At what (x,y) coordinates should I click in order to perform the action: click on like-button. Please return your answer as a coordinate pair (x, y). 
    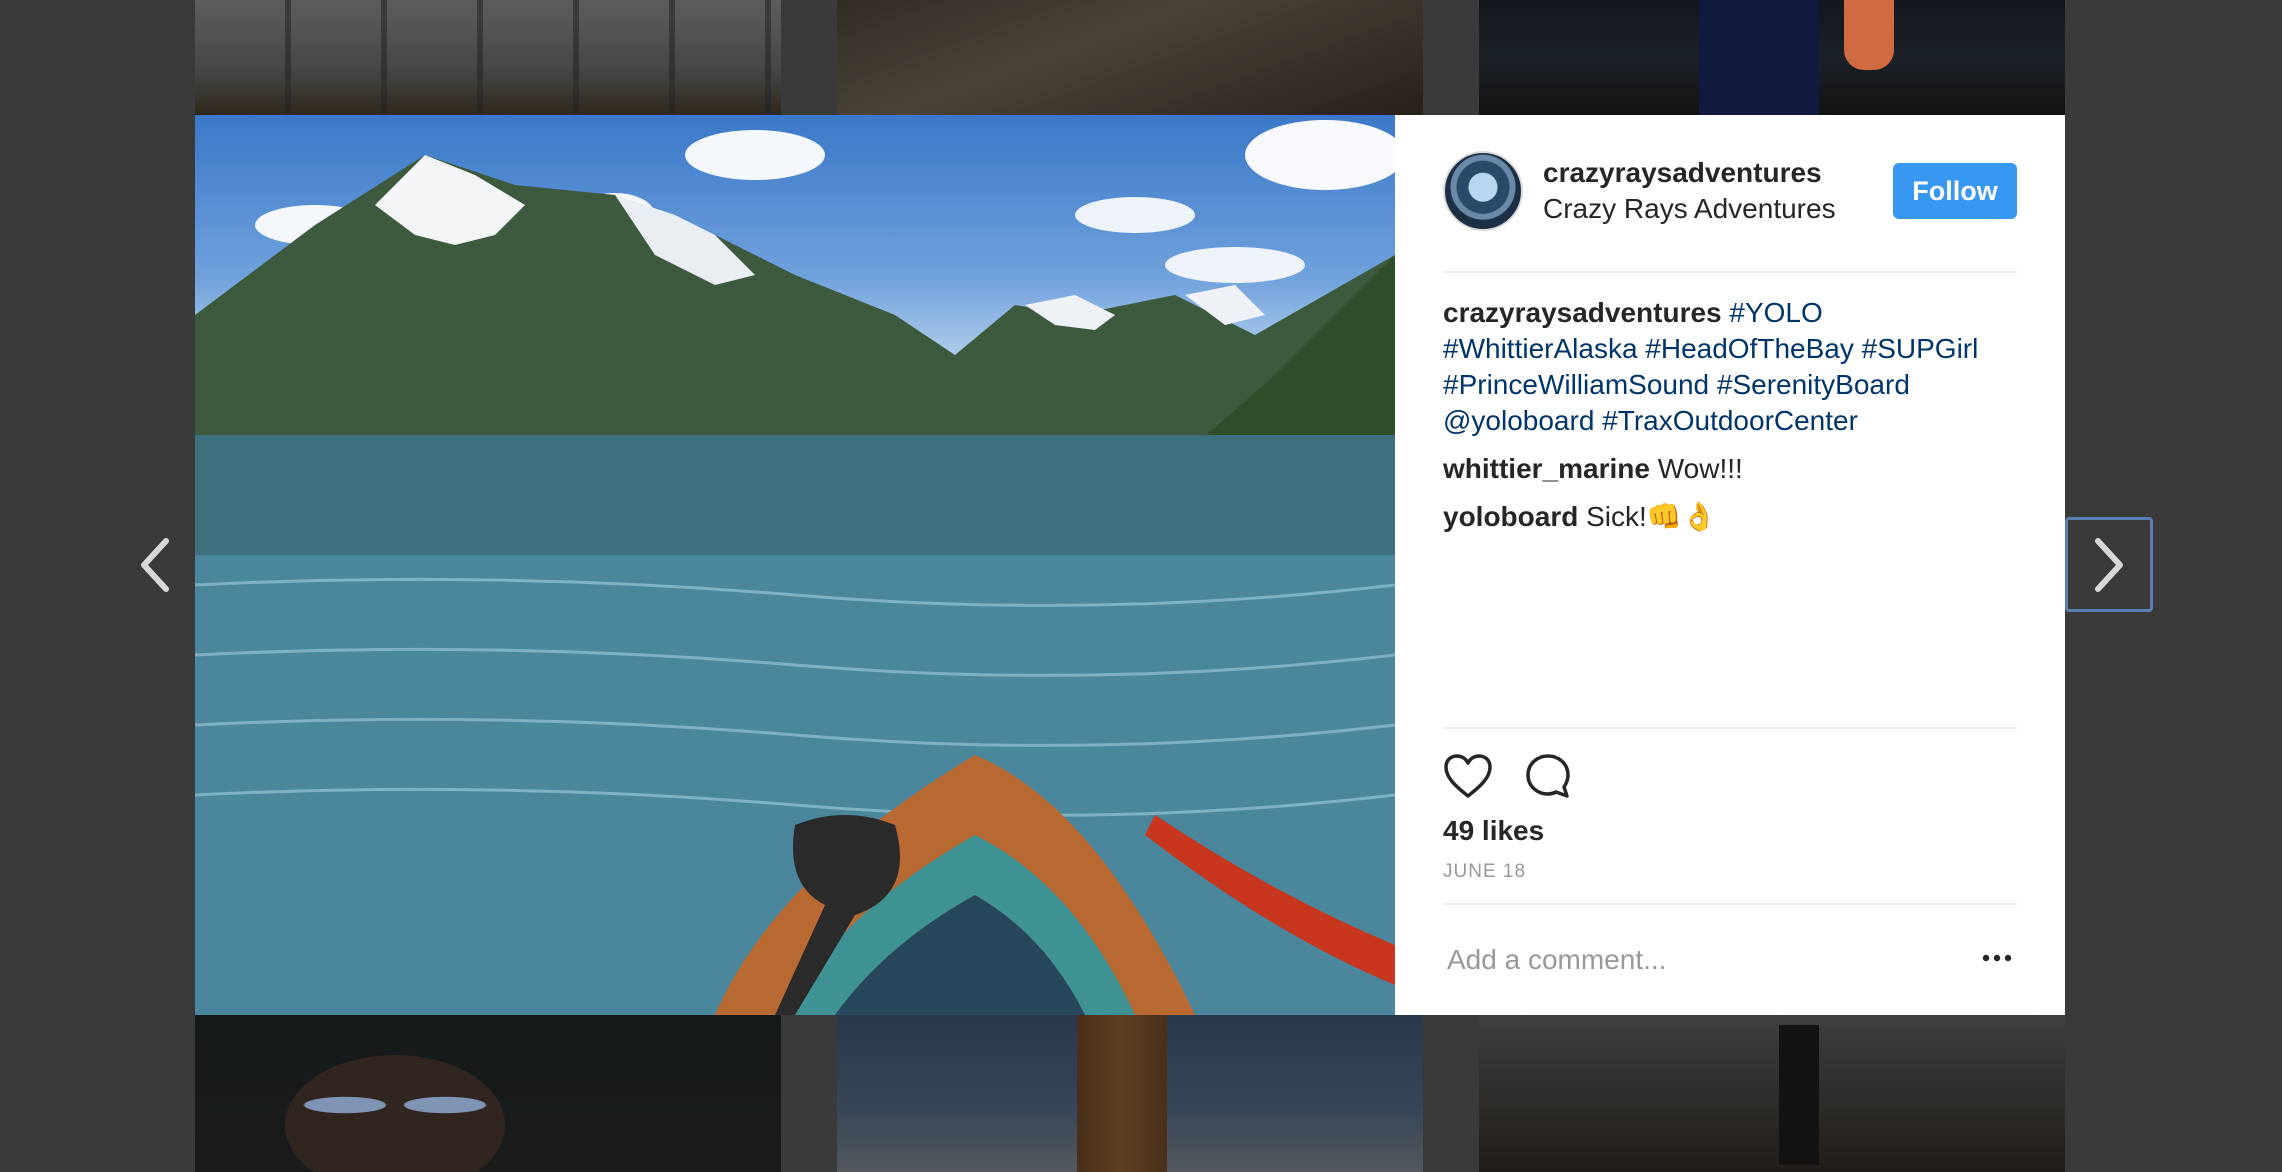
    Looking at the image, I should click on (1468, 776).